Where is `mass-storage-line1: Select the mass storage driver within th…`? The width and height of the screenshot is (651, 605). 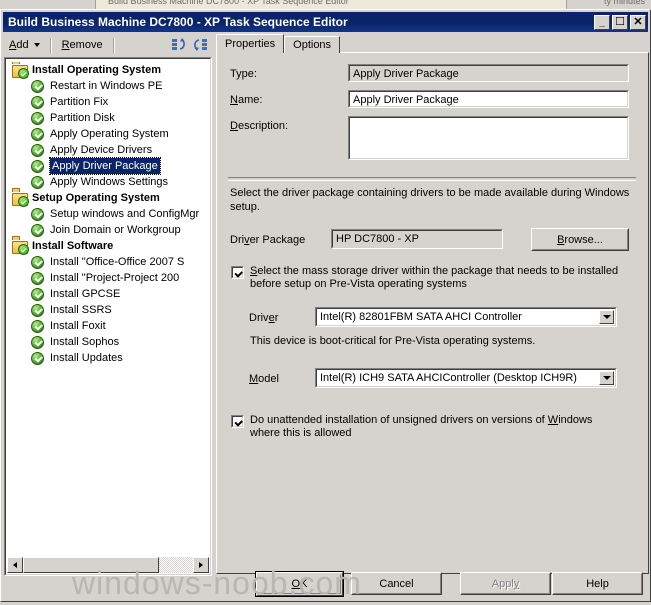 mass-storage-line1: Select the mass storage driver within th… is located at coordinates (434, 271).